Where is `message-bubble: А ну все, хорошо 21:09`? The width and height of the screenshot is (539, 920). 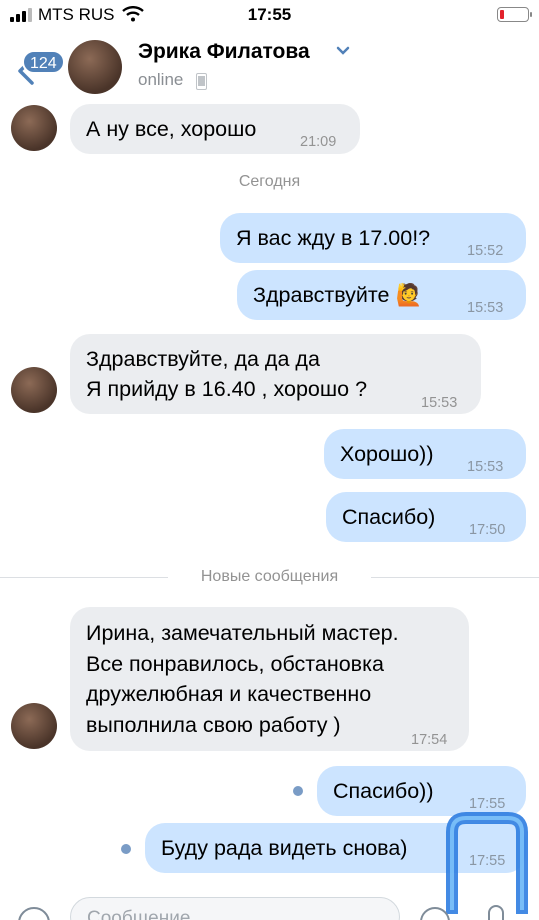 message-bubble: А ну все, хорошо 21:09 is located at coordinates (215, 129).